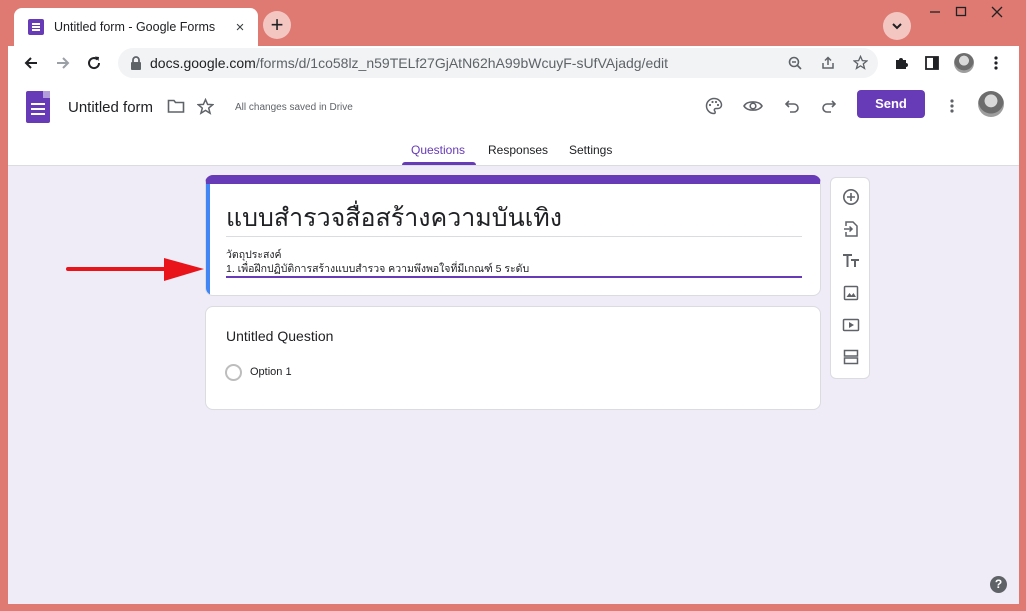 Image resolution: width=1026 pixels, height=611 pixels. I want to click on forward-button, so click(63, 63).